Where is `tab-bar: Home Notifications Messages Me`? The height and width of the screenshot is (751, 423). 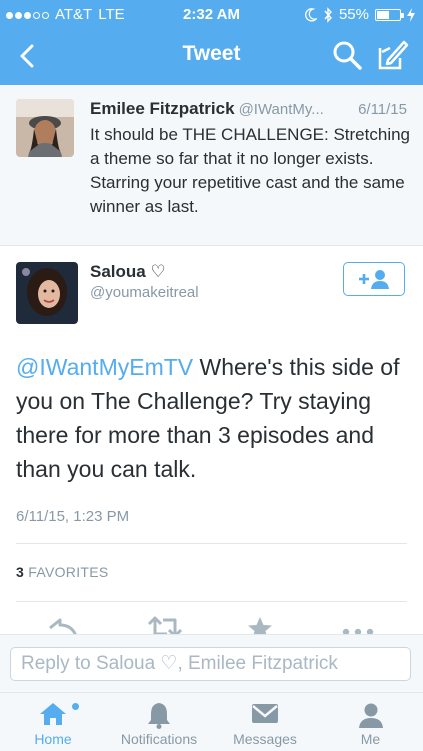 tab-bar: Home Notifications Messages Me is located at coordinates (211, 721).